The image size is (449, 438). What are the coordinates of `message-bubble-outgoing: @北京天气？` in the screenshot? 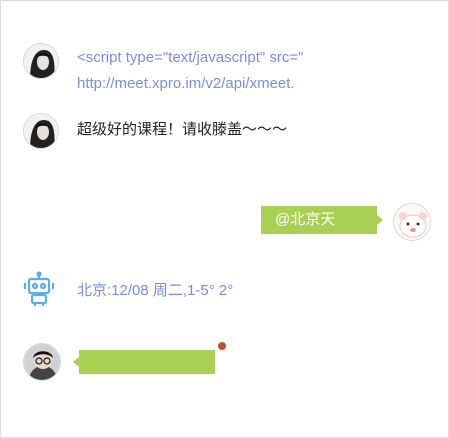 It's located at (322, 231).